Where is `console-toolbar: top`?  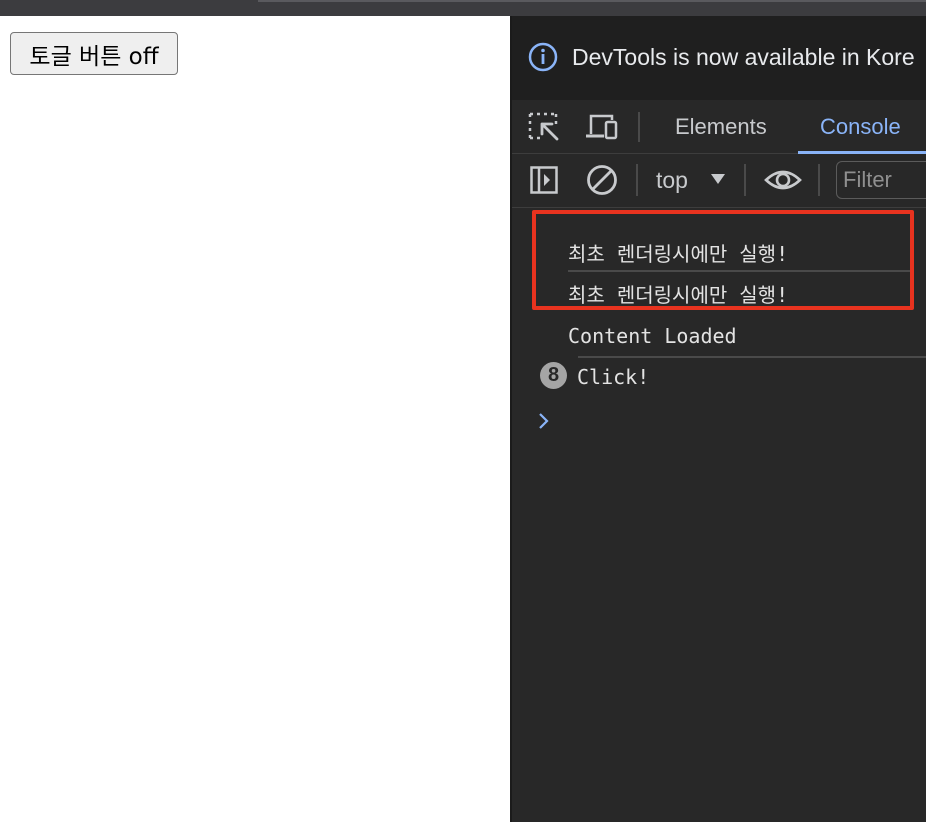 console-toolbar: top is located at coordinates (719, 181).